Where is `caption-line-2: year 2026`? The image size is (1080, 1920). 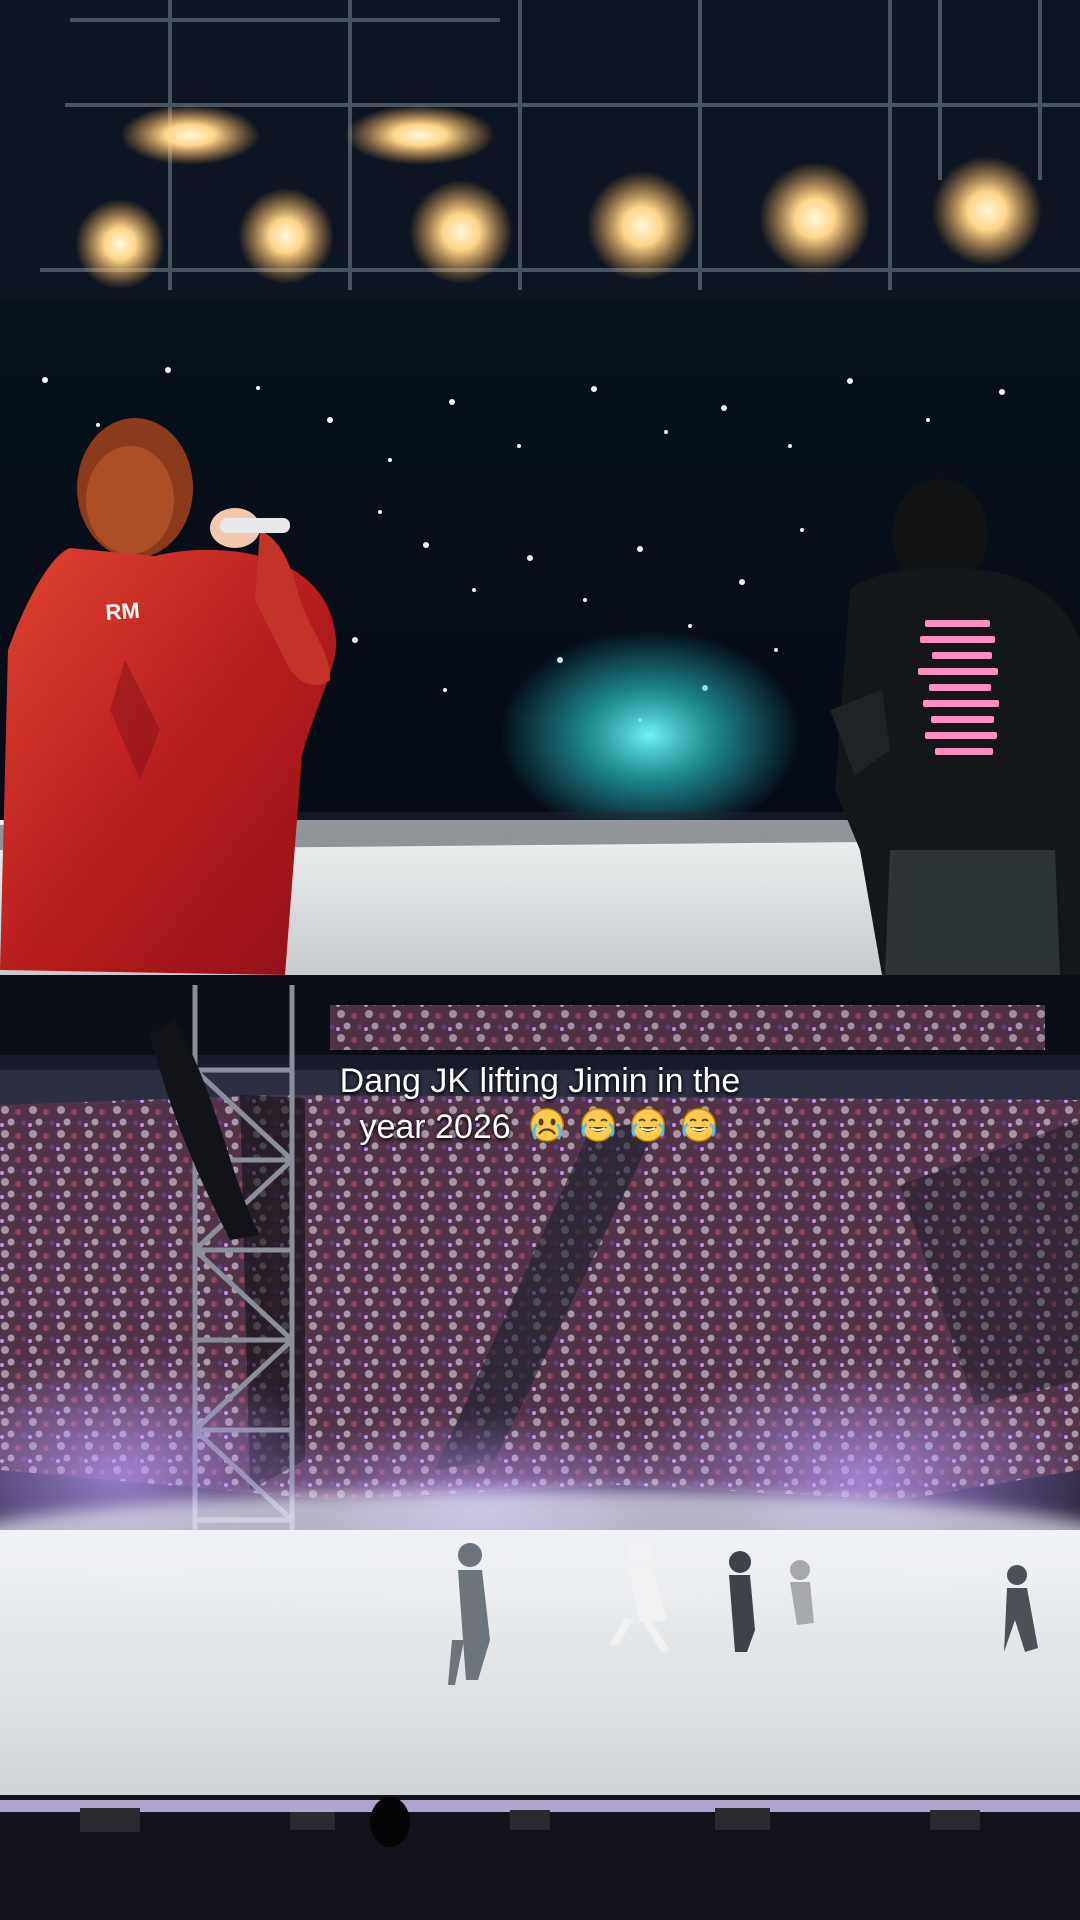 caption-line-2: year 2026 is located at coordinates (540, 1127).